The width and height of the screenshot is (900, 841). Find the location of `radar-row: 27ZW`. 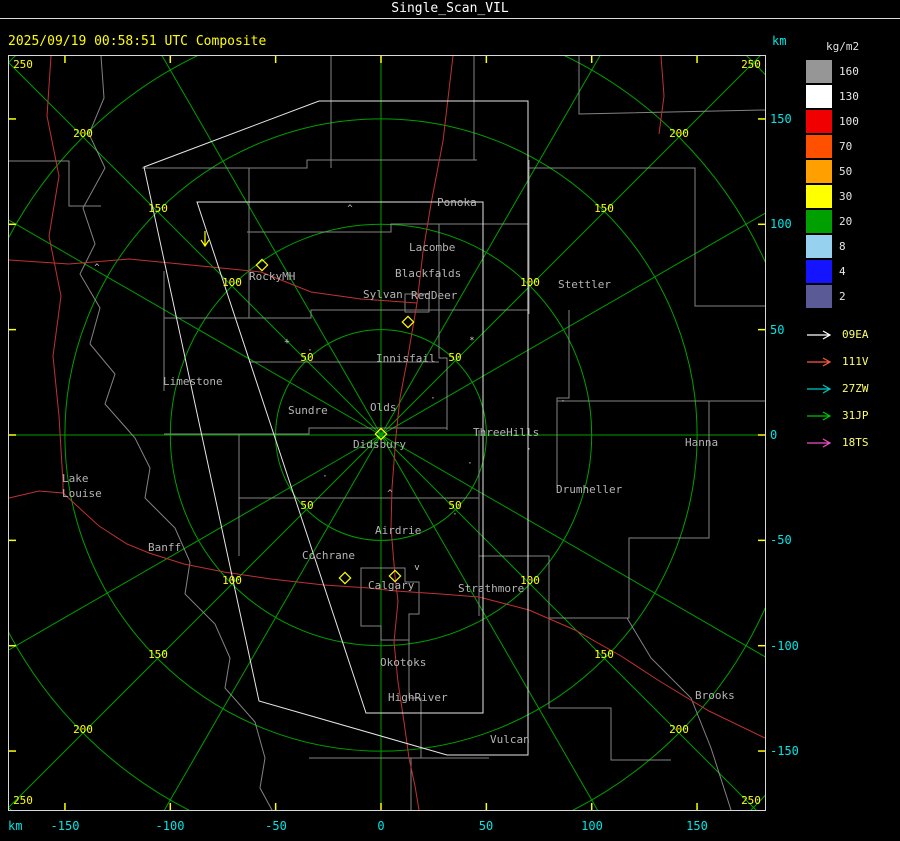

radar-row: 27ZW is located at coordinates (853, 388).